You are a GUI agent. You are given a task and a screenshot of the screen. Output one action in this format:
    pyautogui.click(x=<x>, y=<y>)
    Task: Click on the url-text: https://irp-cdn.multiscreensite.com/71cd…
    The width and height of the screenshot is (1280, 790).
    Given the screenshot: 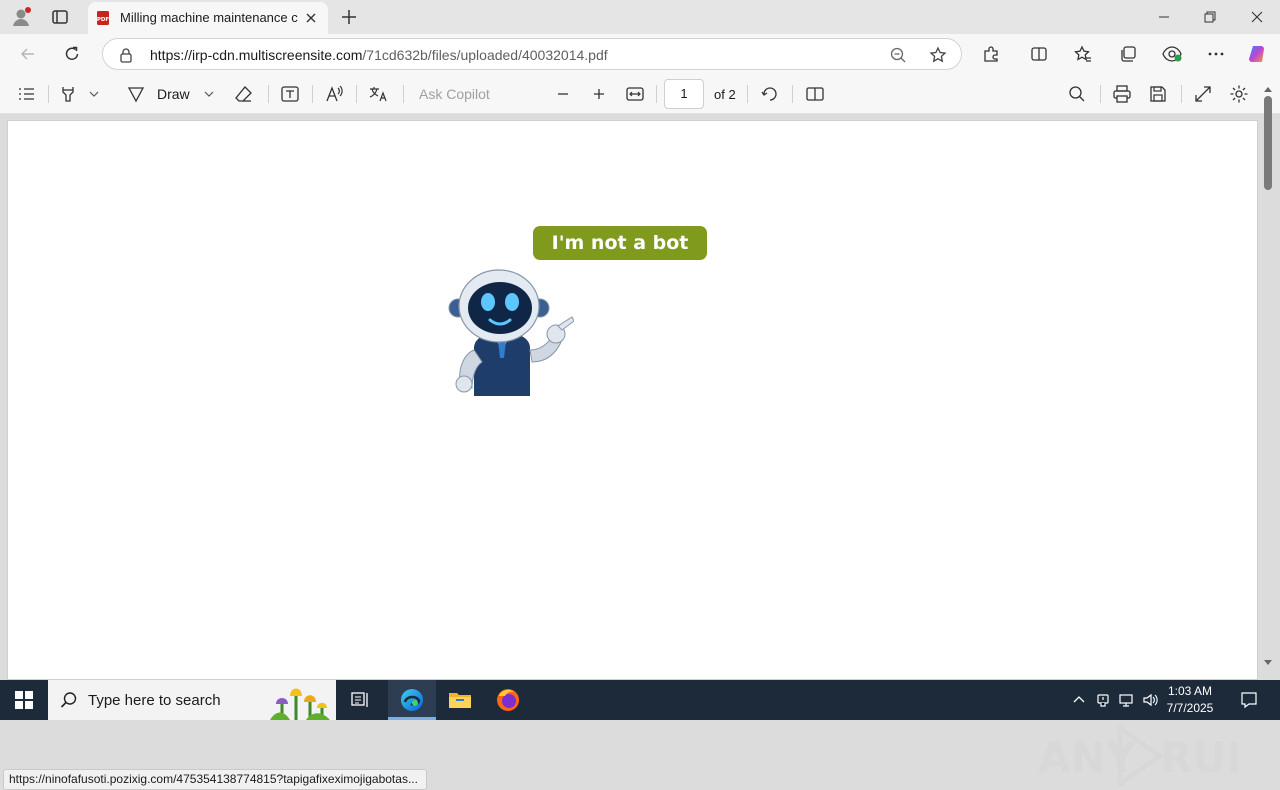 What is the action you would take?
    pyautogui.click(x=379, y=55)
    